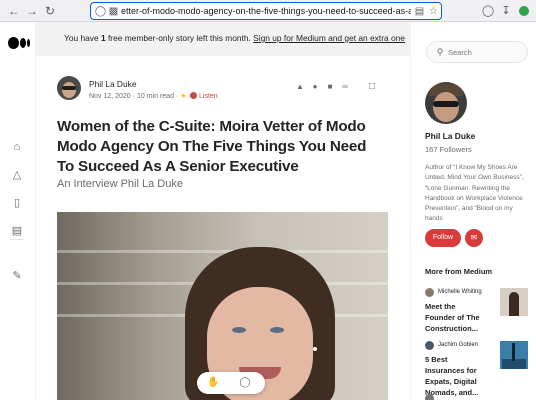 The width and height of the screenshot is (536, 400). What do you see at coordinates (433, 11) in the screenshot?
I see `bookmark-star-icon: ☆` at bounding box center [433, 11].